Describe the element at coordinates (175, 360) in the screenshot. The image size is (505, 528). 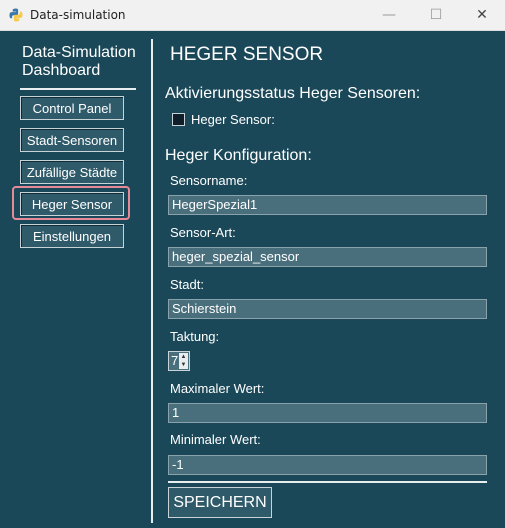
I see `taktung-value: 7` at that location.